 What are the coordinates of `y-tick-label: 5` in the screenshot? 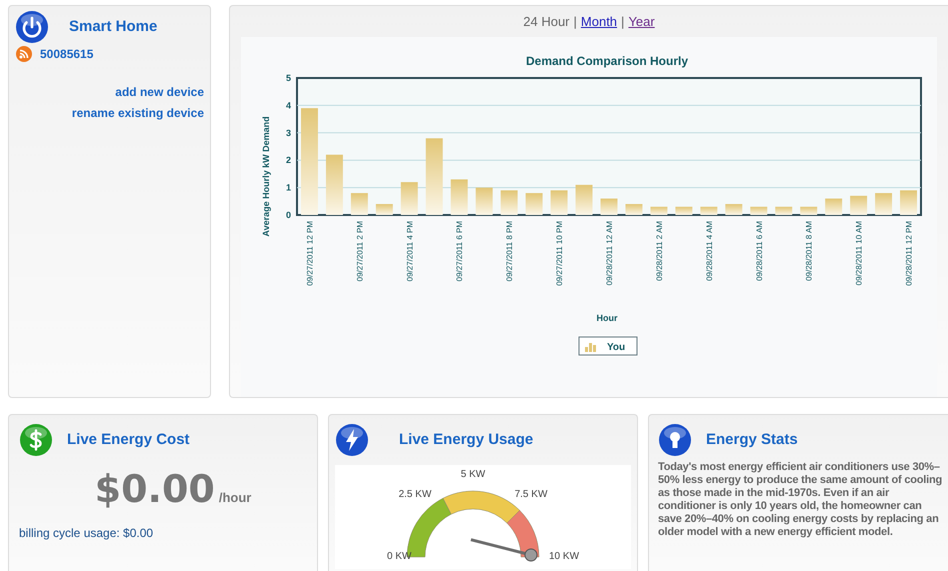 It's located at (288, 78).